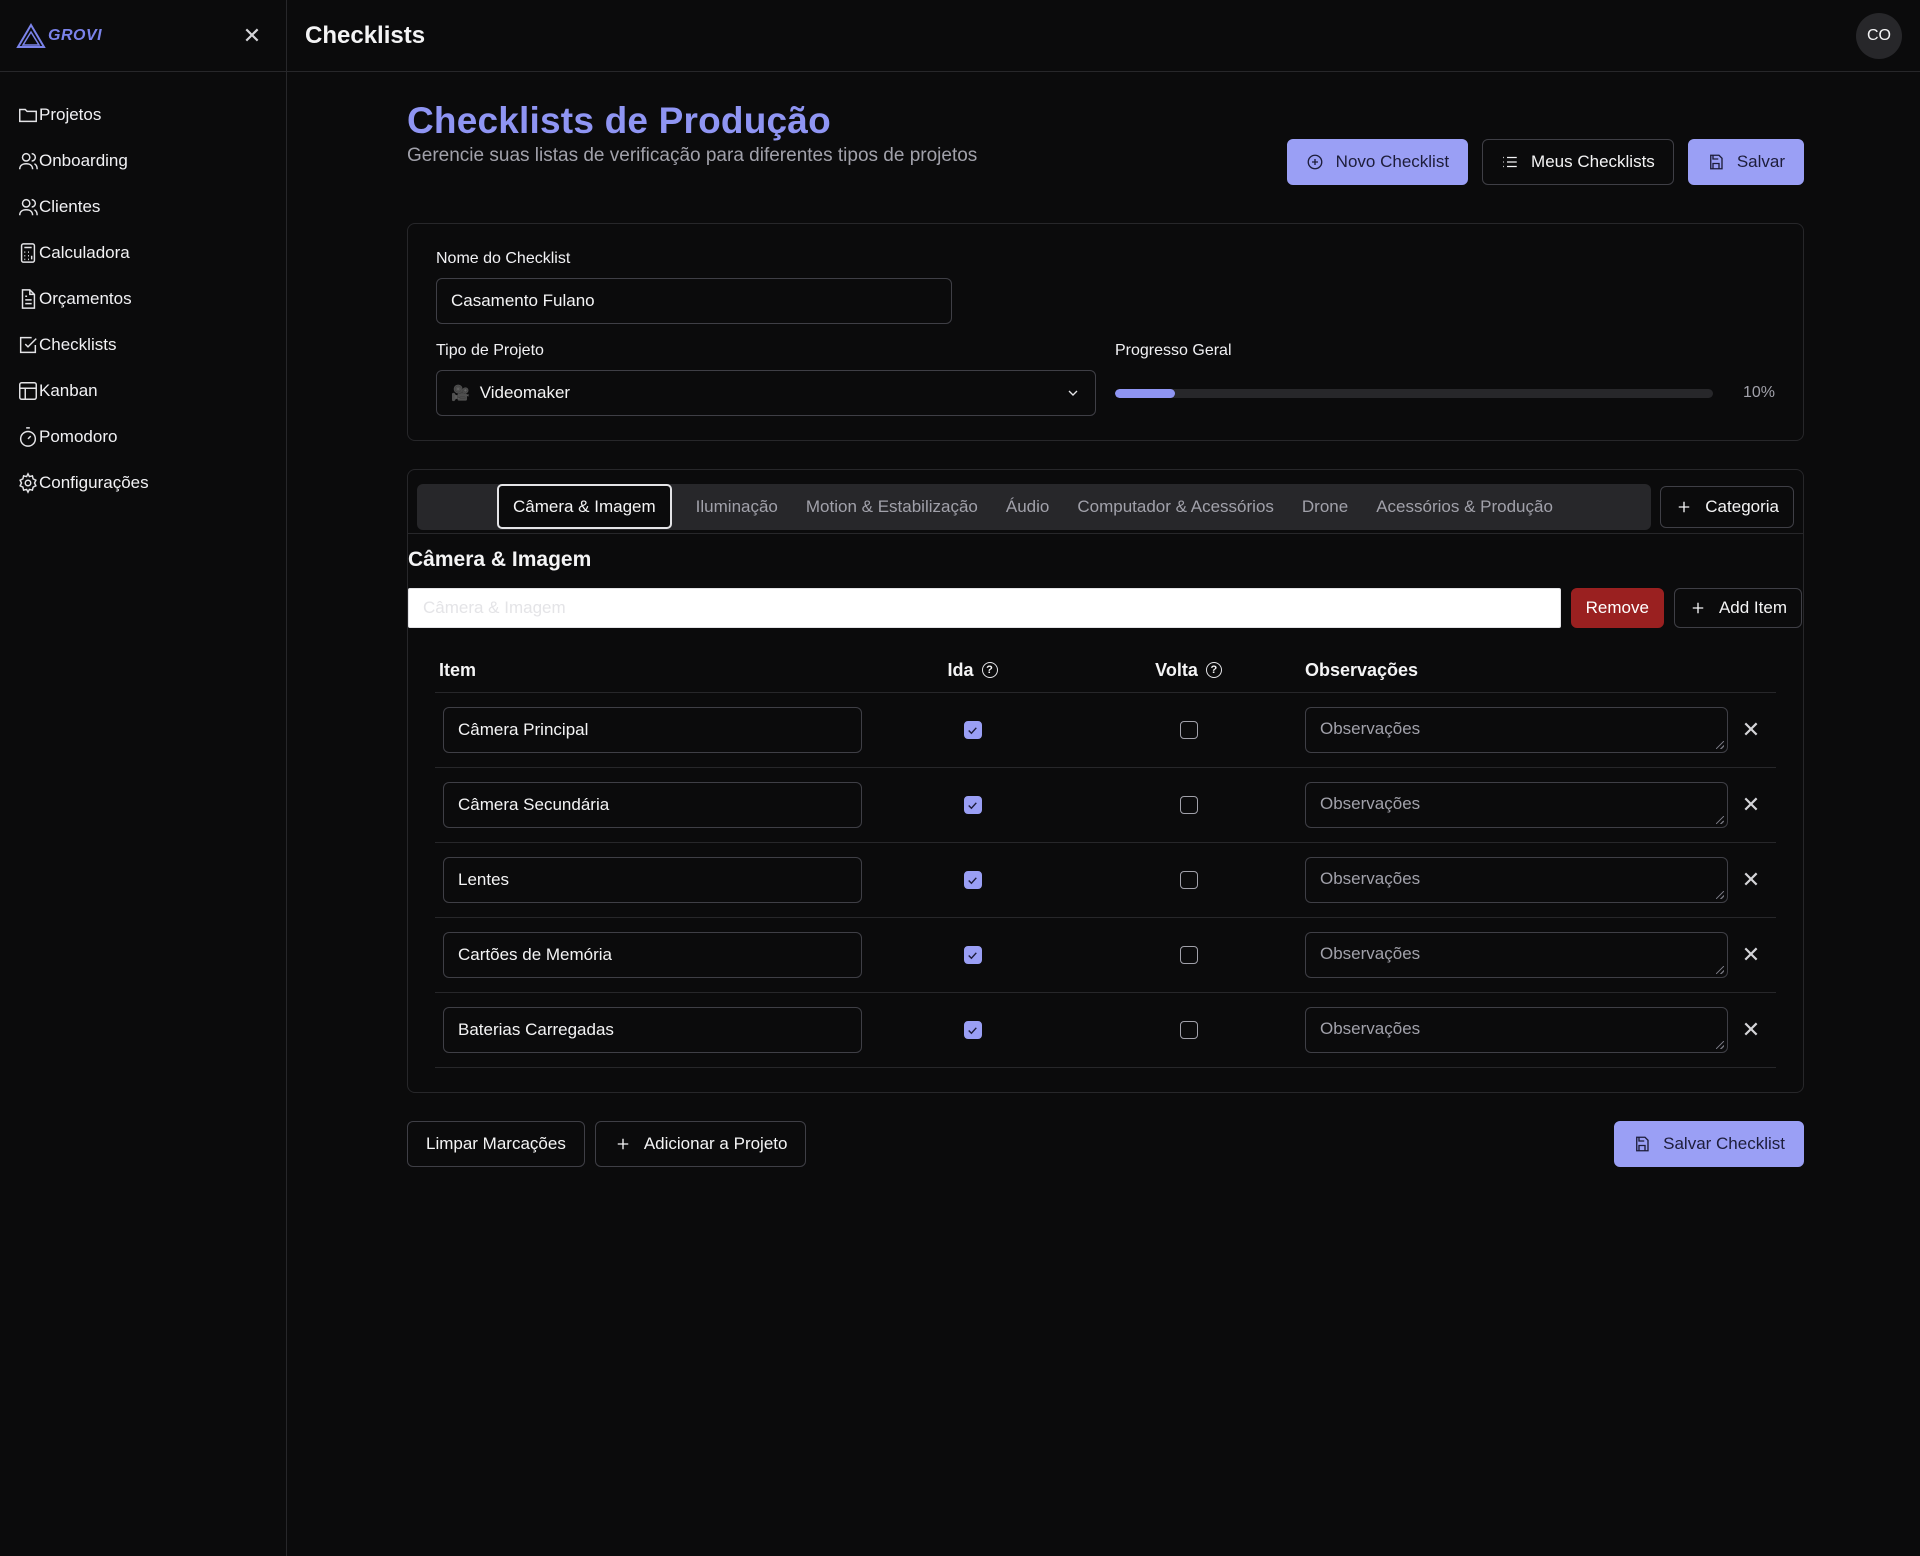  I want to click on clear-marks-button: Limpar Marcações, so click(496, 1144).